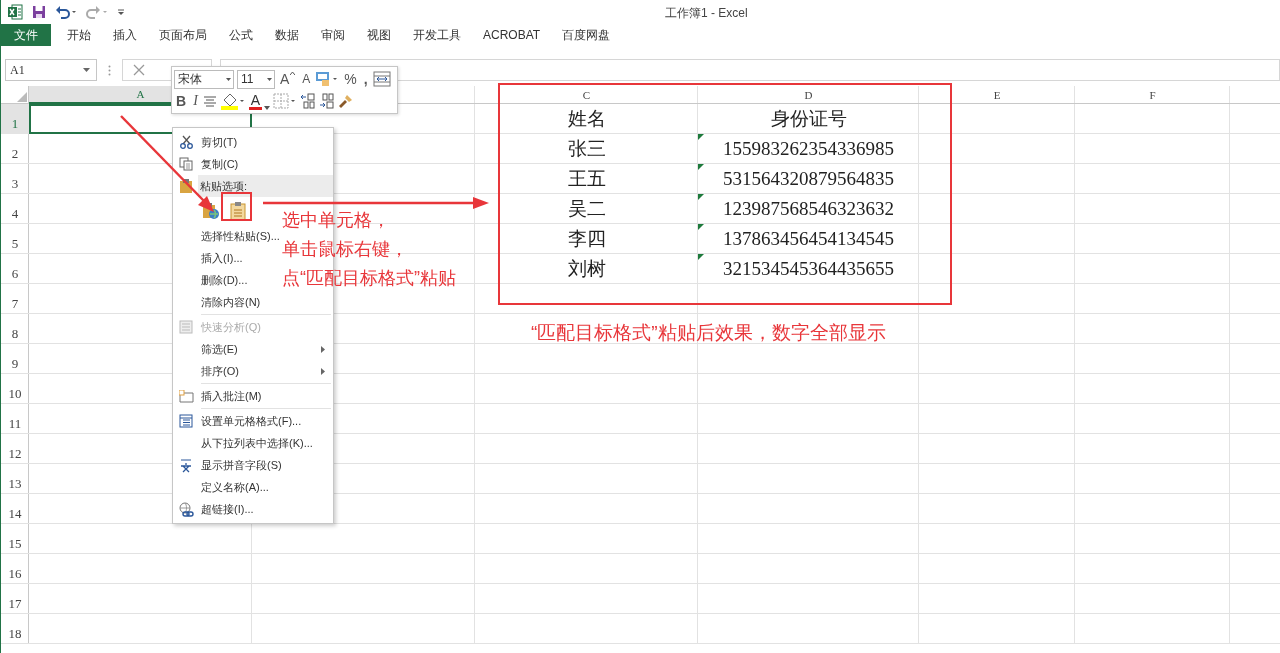  Describe the element at coordinates (186, 421) in the screenshot. I see `format-cells-icon` at that location.